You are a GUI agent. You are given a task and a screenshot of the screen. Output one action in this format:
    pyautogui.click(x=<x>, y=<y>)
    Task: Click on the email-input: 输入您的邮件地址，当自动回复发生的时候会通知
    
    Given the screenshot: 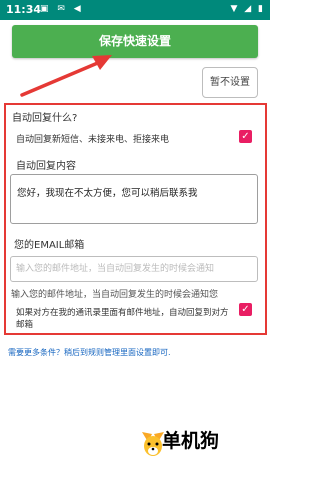 What is the action you would take?
    pyautogui.click(x=134, y=269)
    